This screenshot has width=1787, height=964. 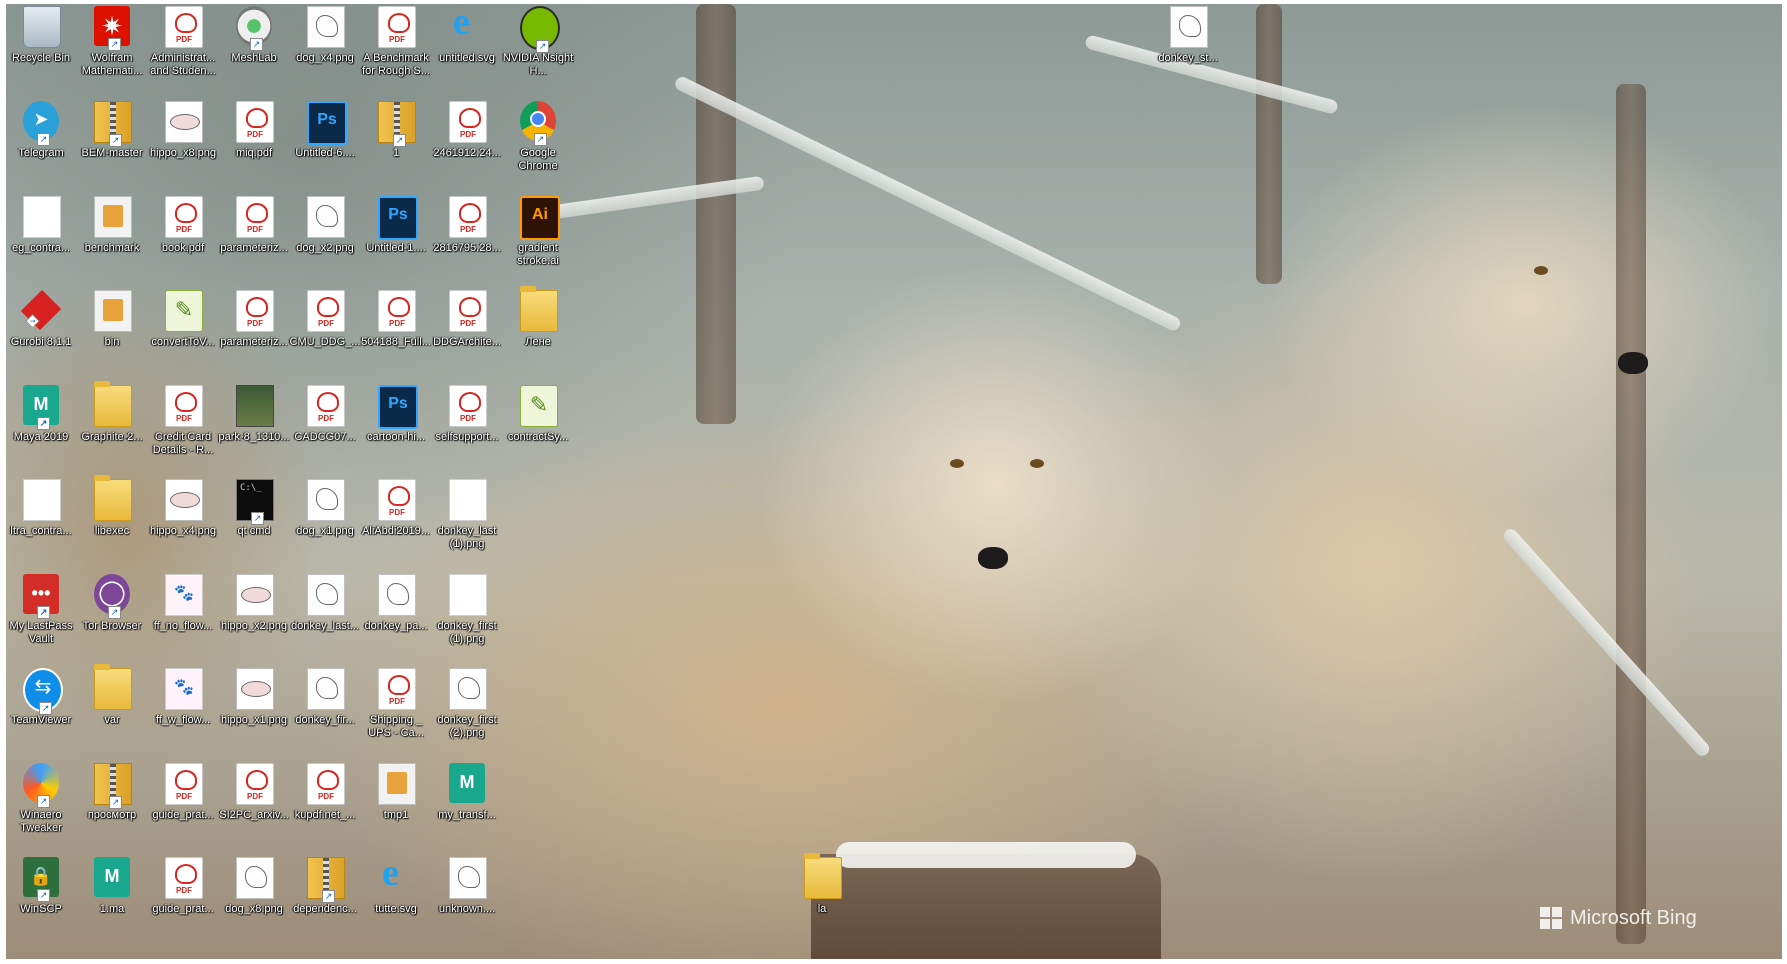 I want to click on bing-watermark: Microsoft Bing, so click(x=1618, y=918).